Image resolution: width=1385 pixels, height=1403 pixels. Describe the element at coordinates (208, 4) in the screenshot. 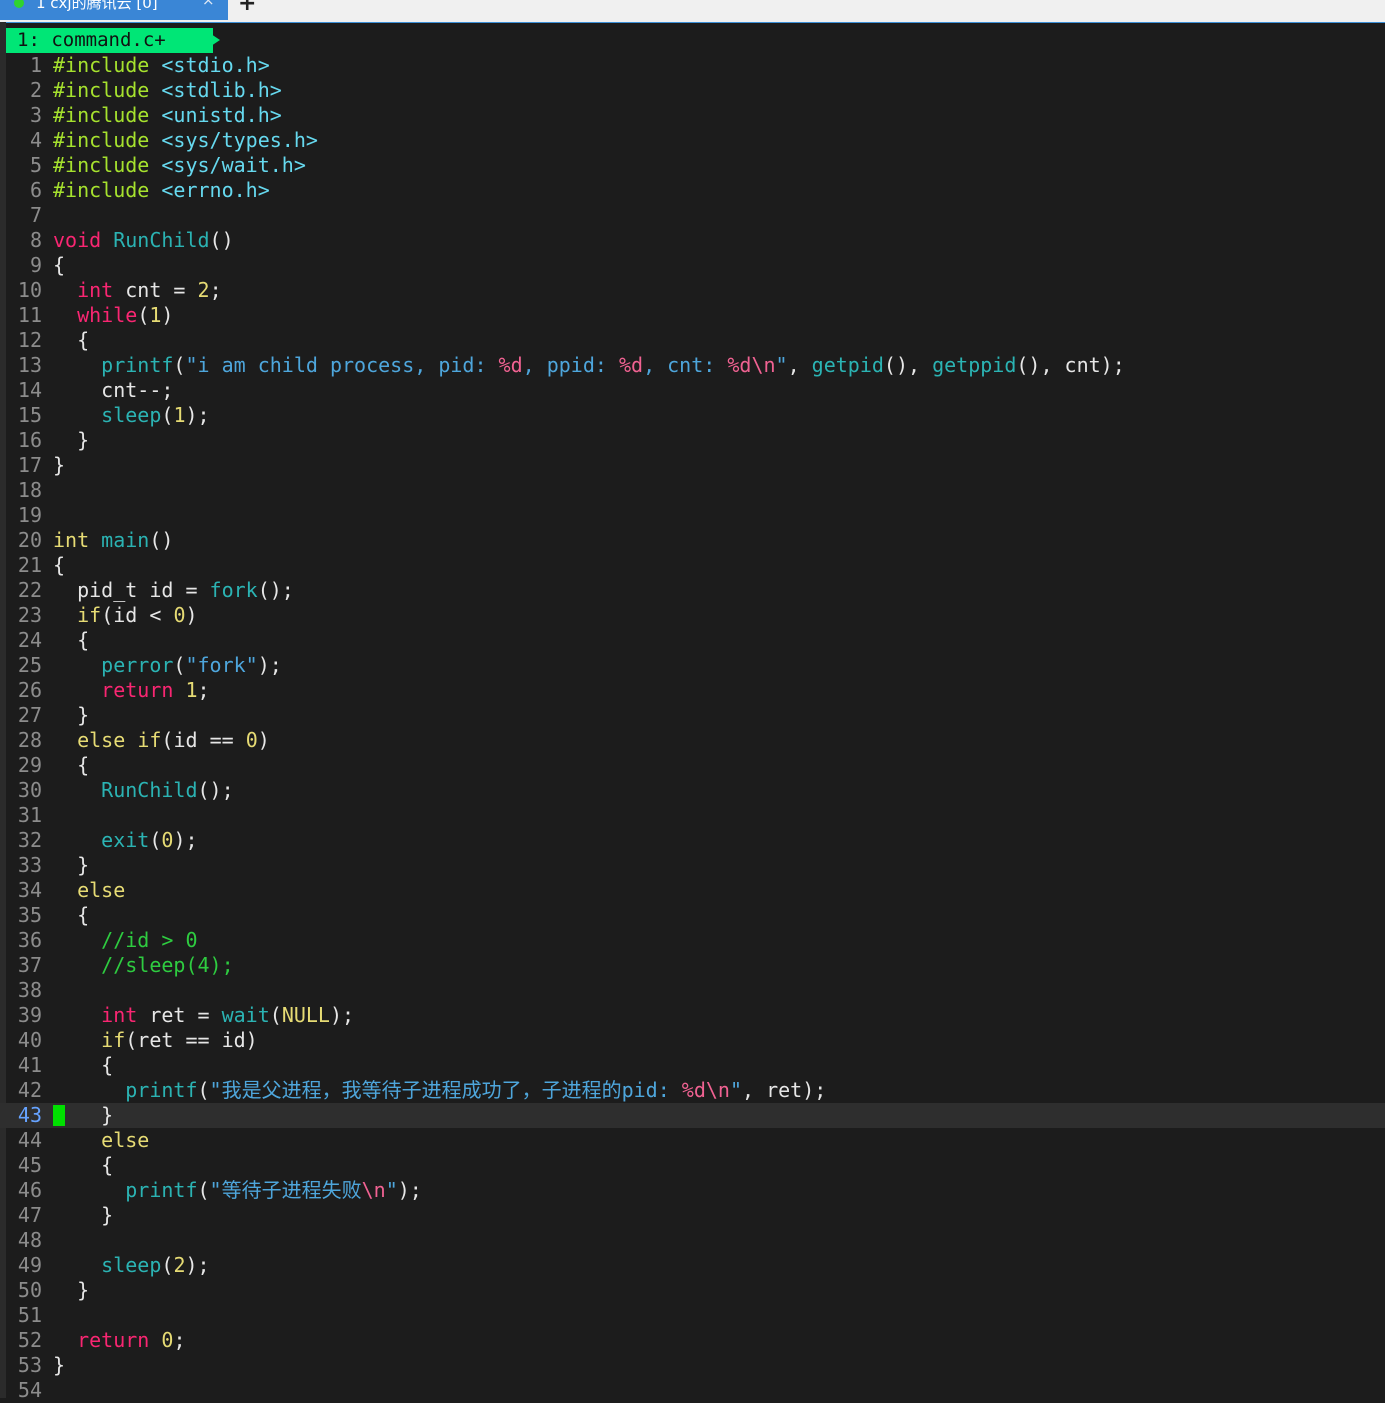

I see `close-tab-icon: ×` at that location.